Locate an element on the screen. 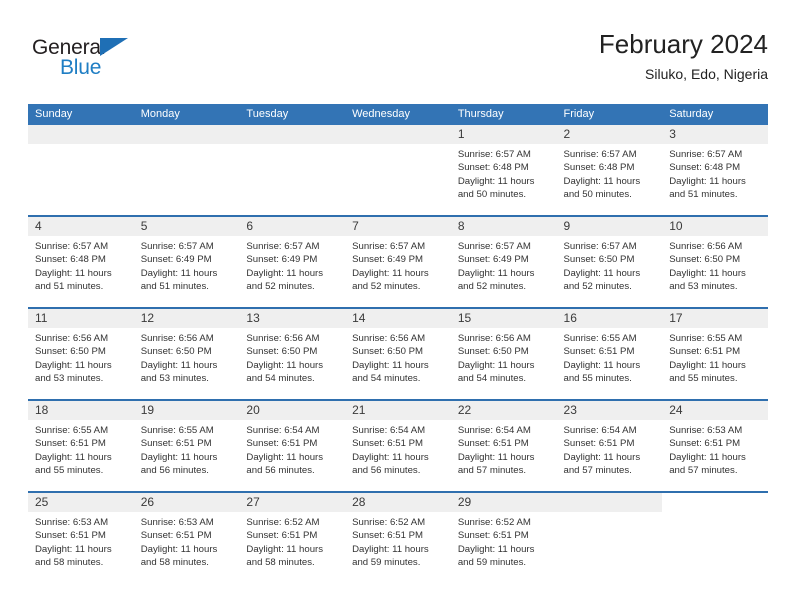 The width and height of the screenshot is (792, 612). day-number-band: 29 is located at coordinates (503, 502).